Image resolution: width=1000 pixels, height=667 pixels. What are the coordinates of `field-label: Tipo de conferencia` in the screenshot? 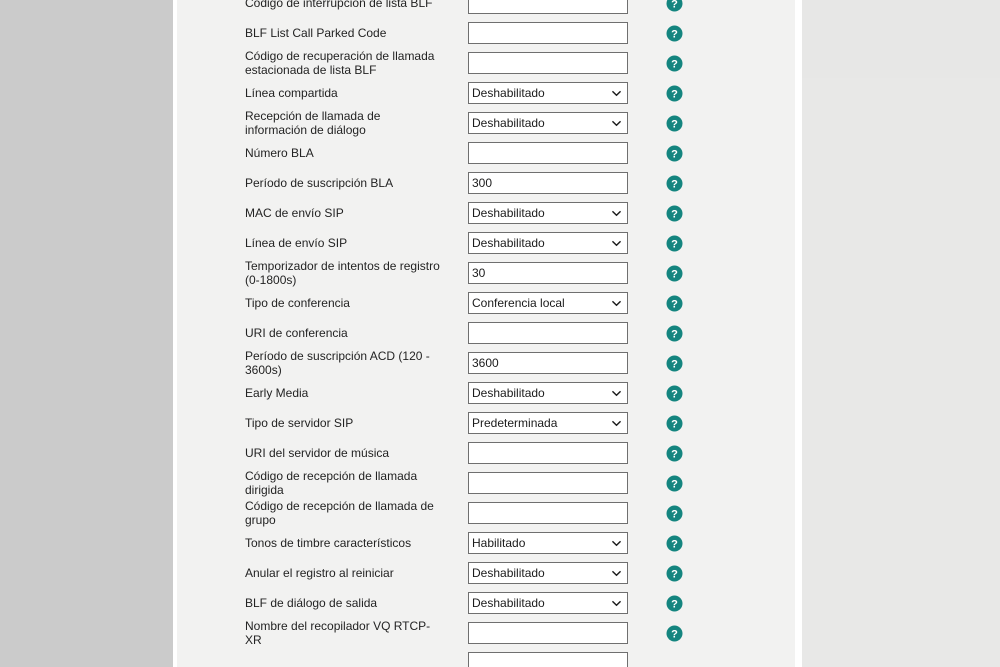 It's located at (297, 303).